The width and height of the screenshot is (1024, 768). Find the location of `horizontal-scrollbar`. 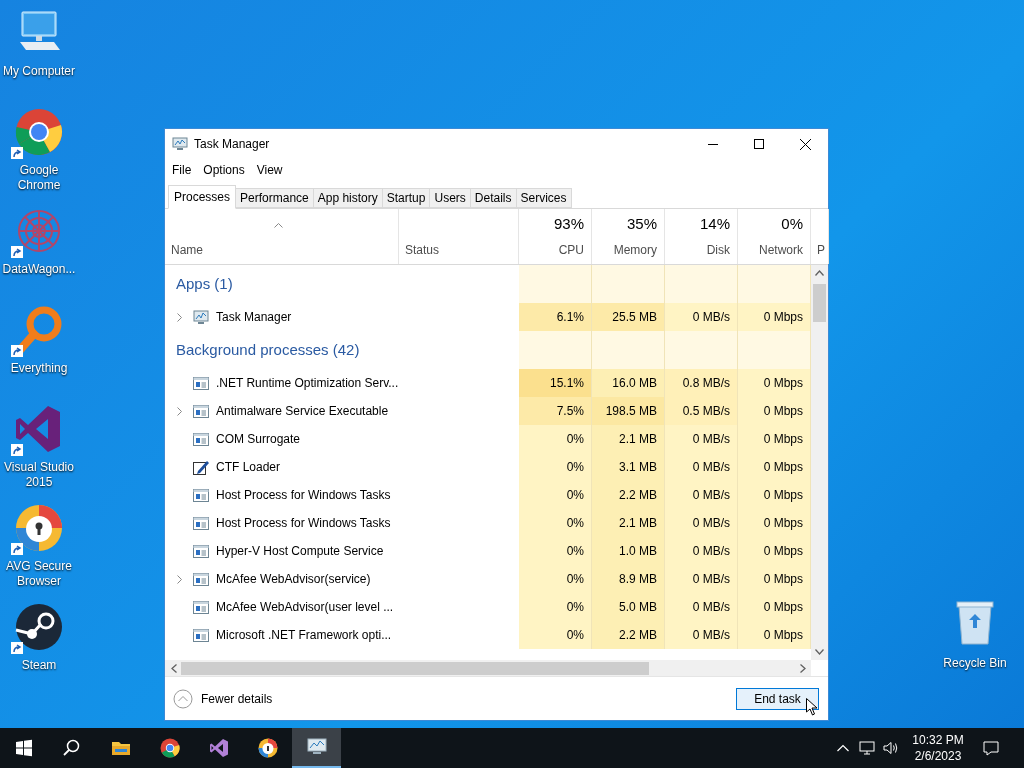

horizontal-scrollbar is located at coordinates (488, 668).